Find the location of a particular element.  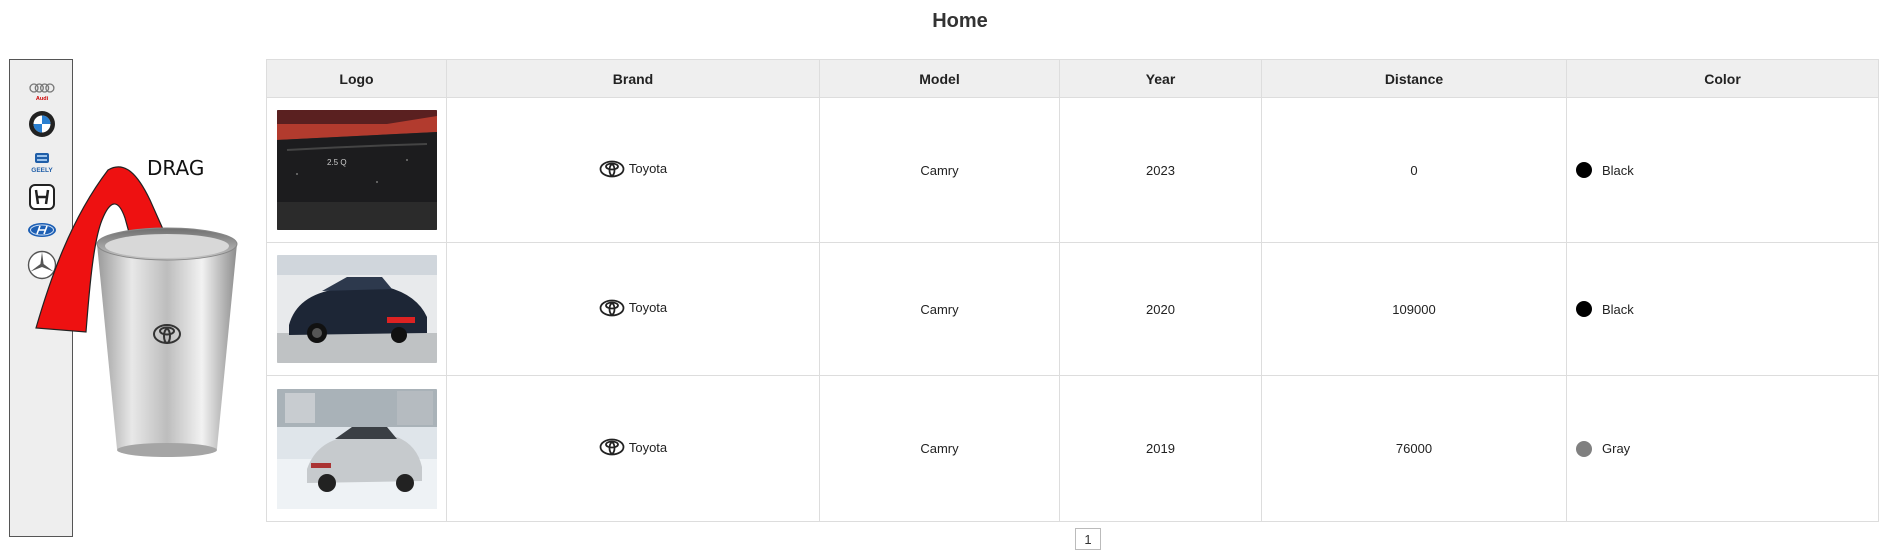

pagination-page-button: 1 is located at coordinates (1088, 539).